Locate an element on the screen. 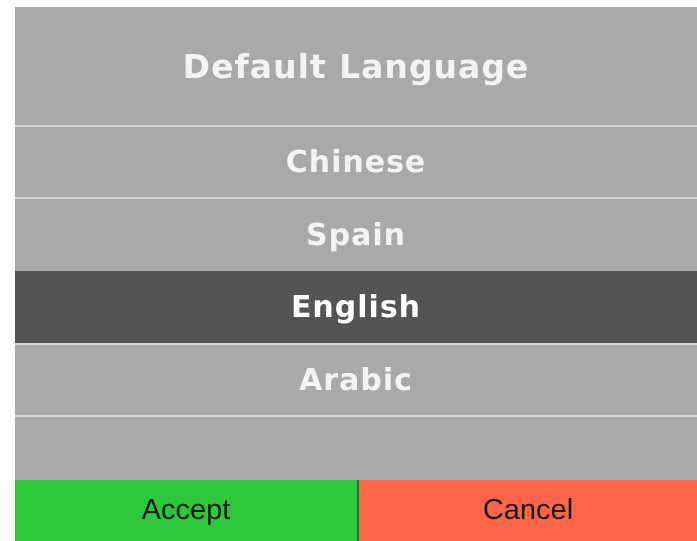 This screenshot has height=541, width=697. dialog-footer: Accept Cancel is located at coordinates (356, 510).